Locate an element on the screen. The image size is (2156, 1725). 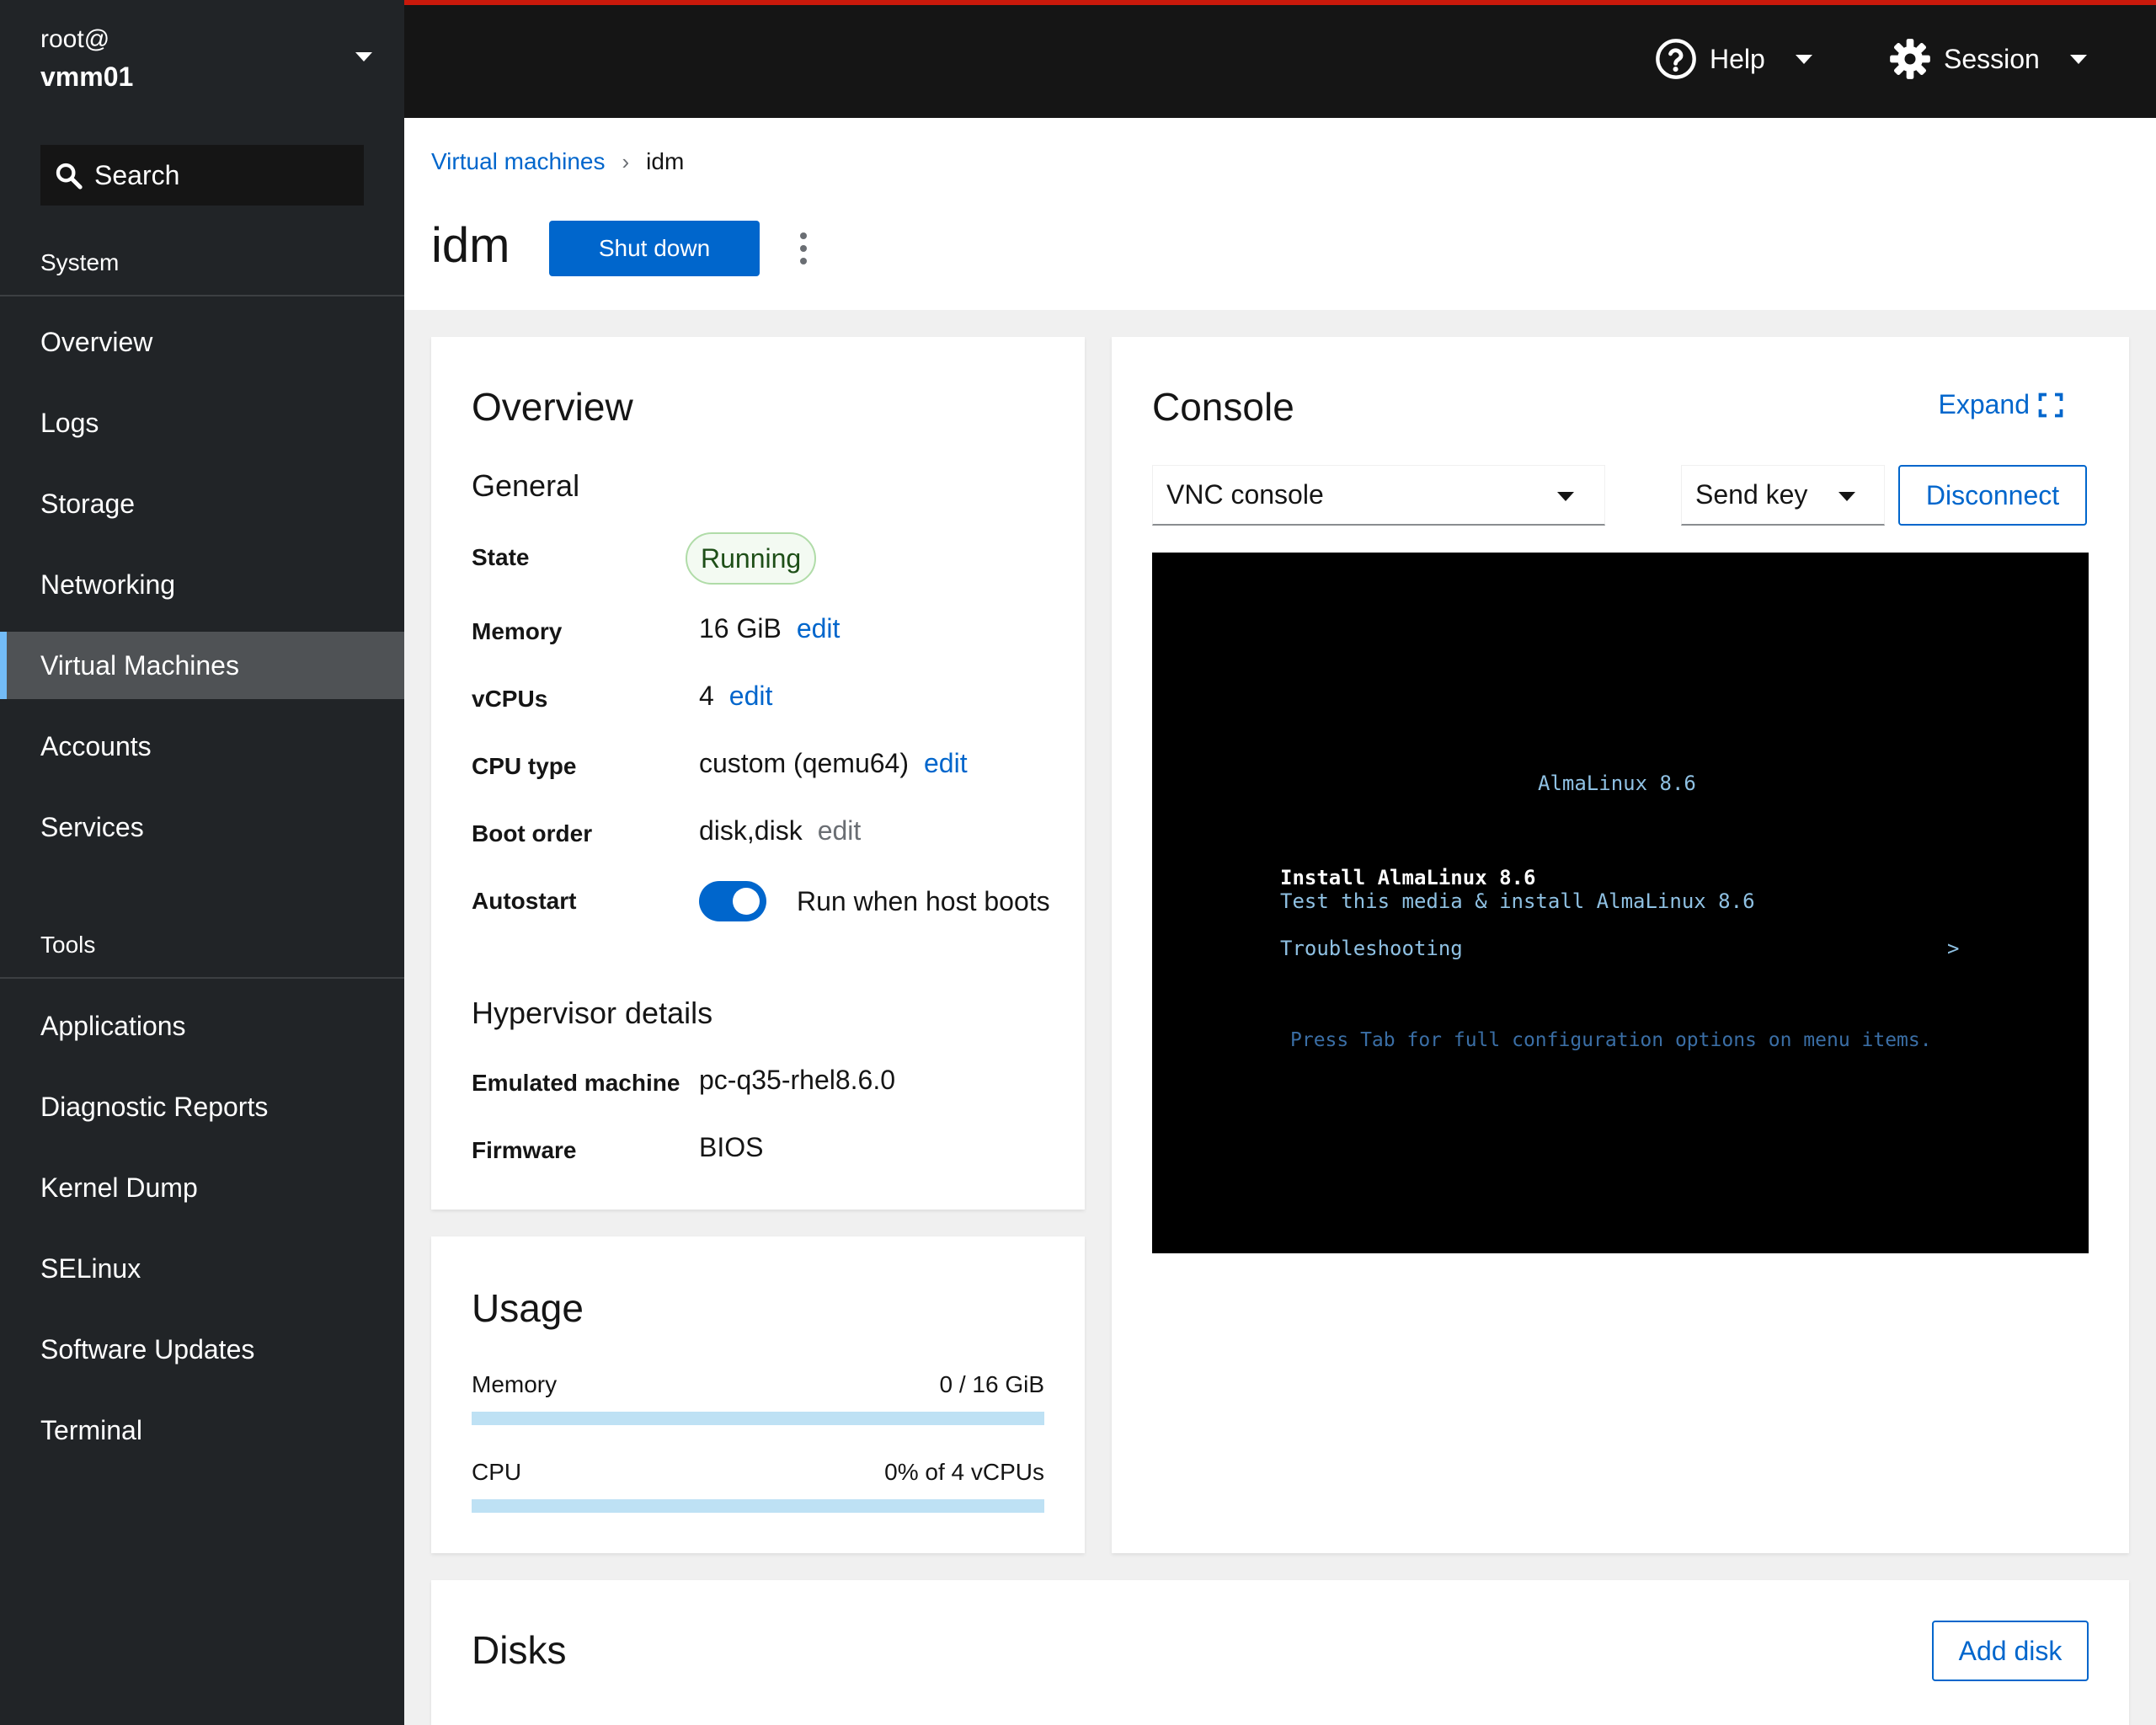
edit-memory-link: edit is located at coordinates (819, 628).